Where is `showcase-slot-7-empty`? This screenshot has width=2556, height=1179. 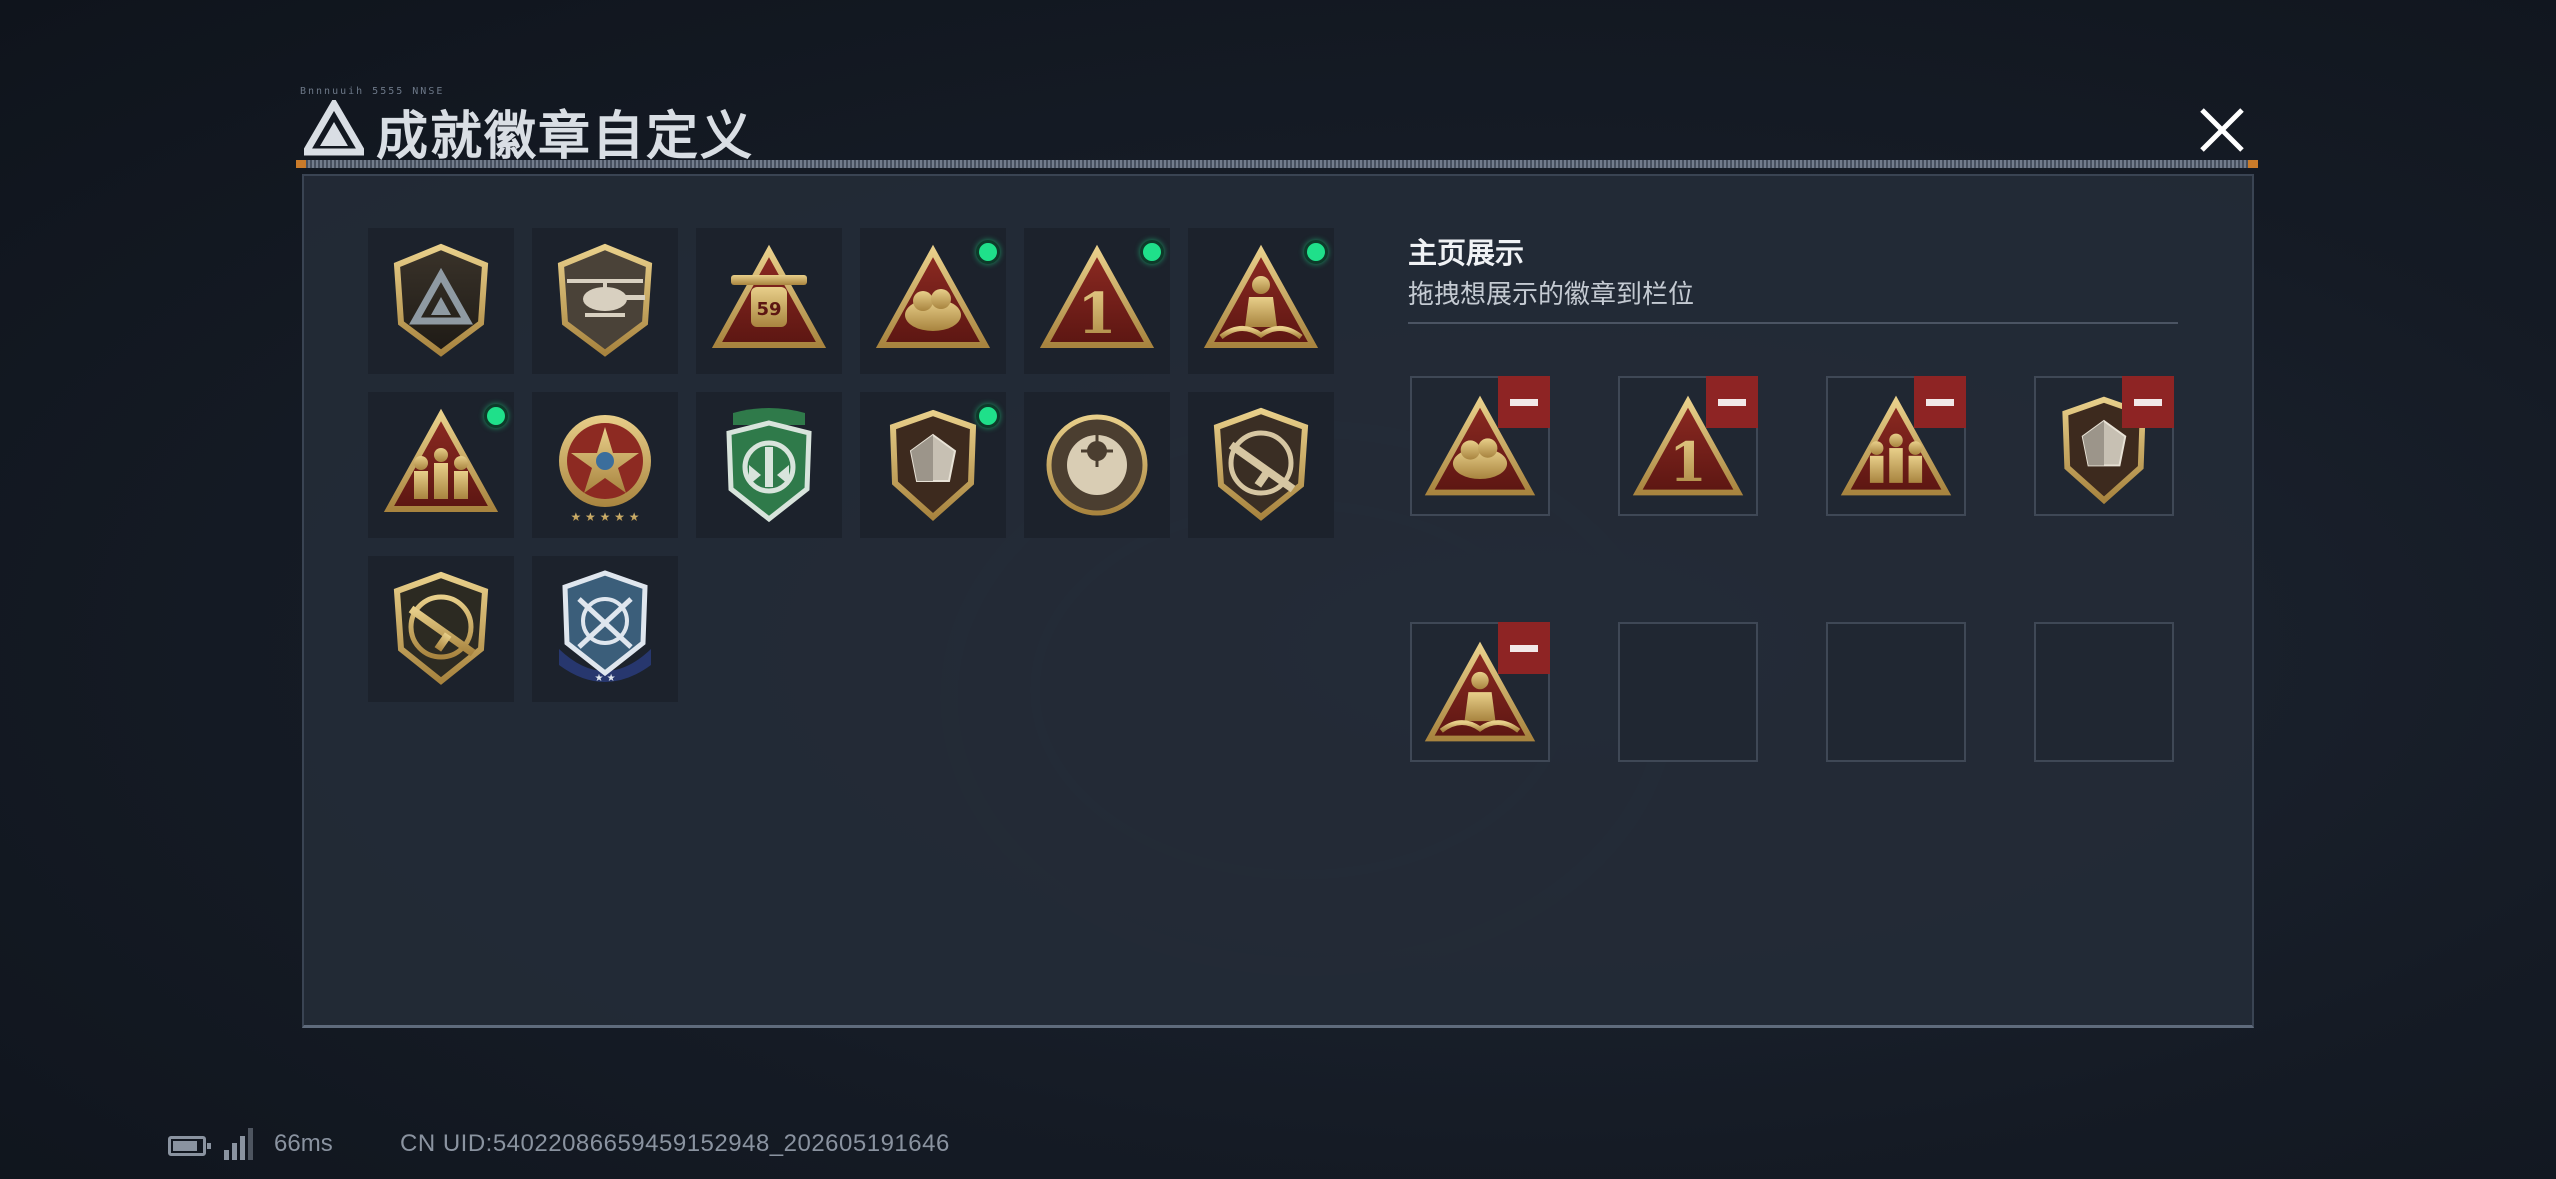
showcase-slot-7-empty is located at coordinates (1896, 692).